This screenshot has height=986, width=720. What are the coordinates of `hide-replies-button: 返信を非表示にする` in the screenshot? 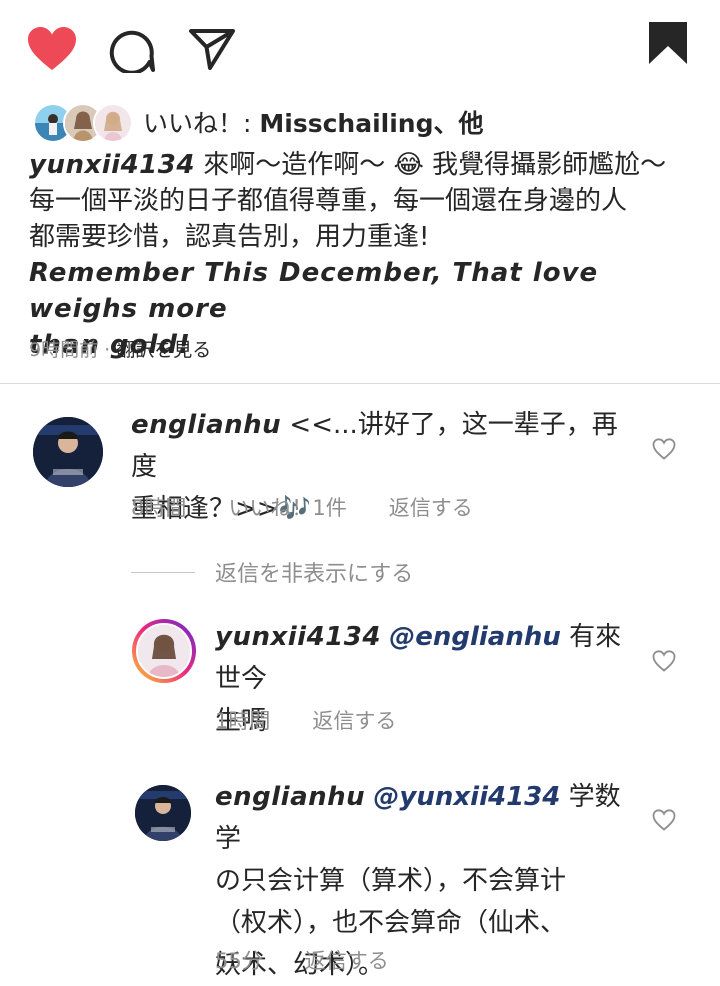 It's located at (272, 572).